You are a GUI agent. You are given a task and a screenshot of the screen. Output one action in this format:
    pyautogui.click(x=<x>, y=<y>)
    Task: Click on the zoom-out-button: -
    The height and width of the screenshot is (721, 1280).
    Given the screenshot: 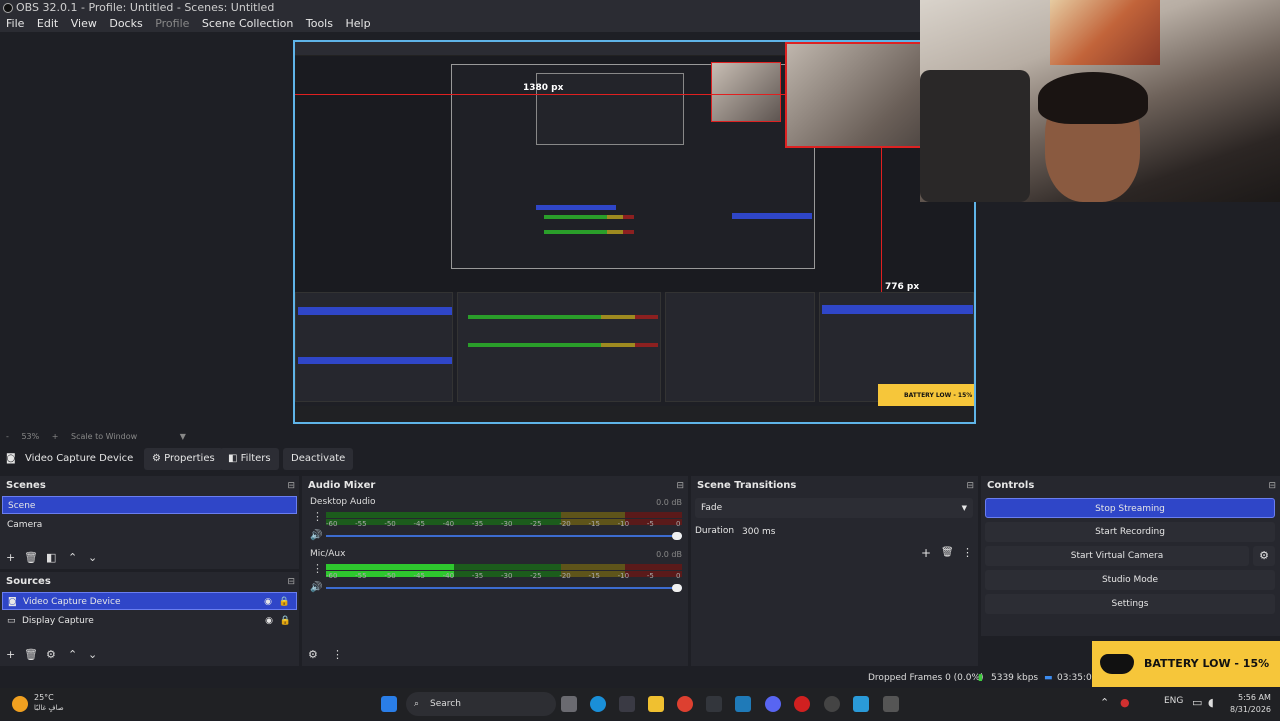 What is the action you would take?
    pyautogui.click(x=7, y=436)
    